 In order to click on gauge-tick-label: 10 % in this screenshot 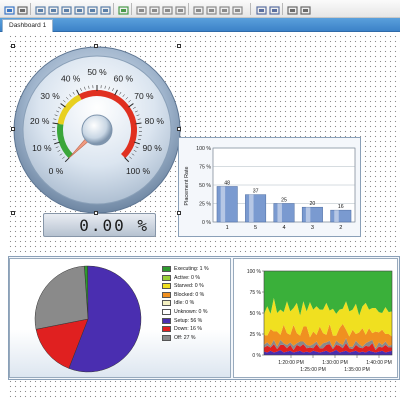, I will do `click(42, 148)`.